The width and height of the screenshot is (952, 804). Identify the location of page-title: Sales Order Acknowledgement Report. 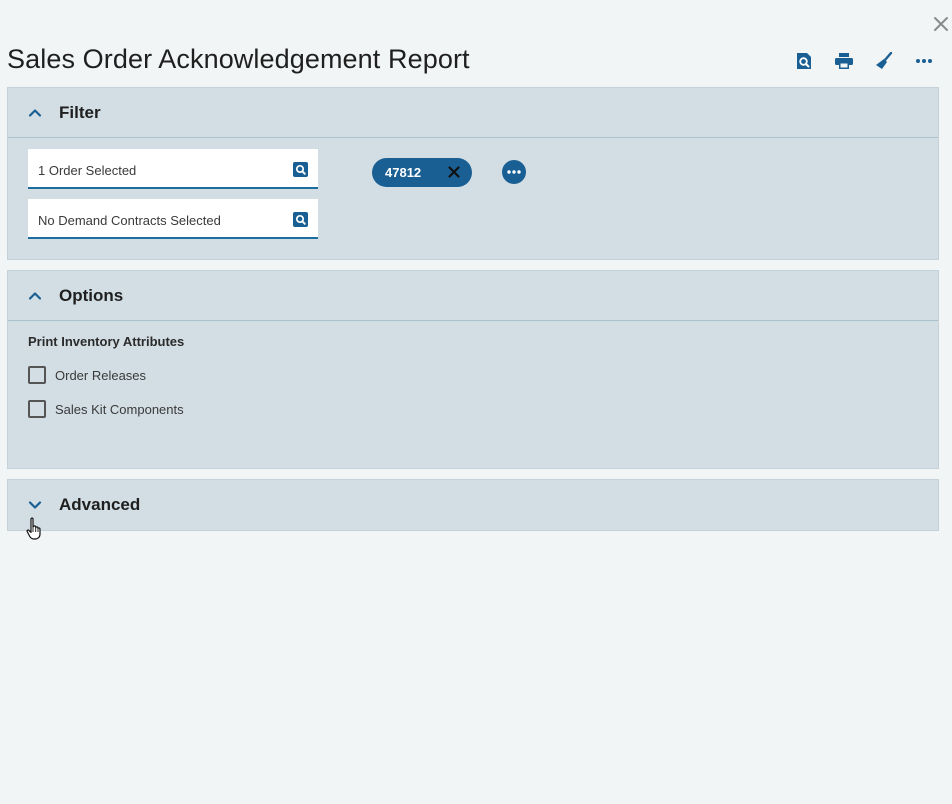
(238, 59).